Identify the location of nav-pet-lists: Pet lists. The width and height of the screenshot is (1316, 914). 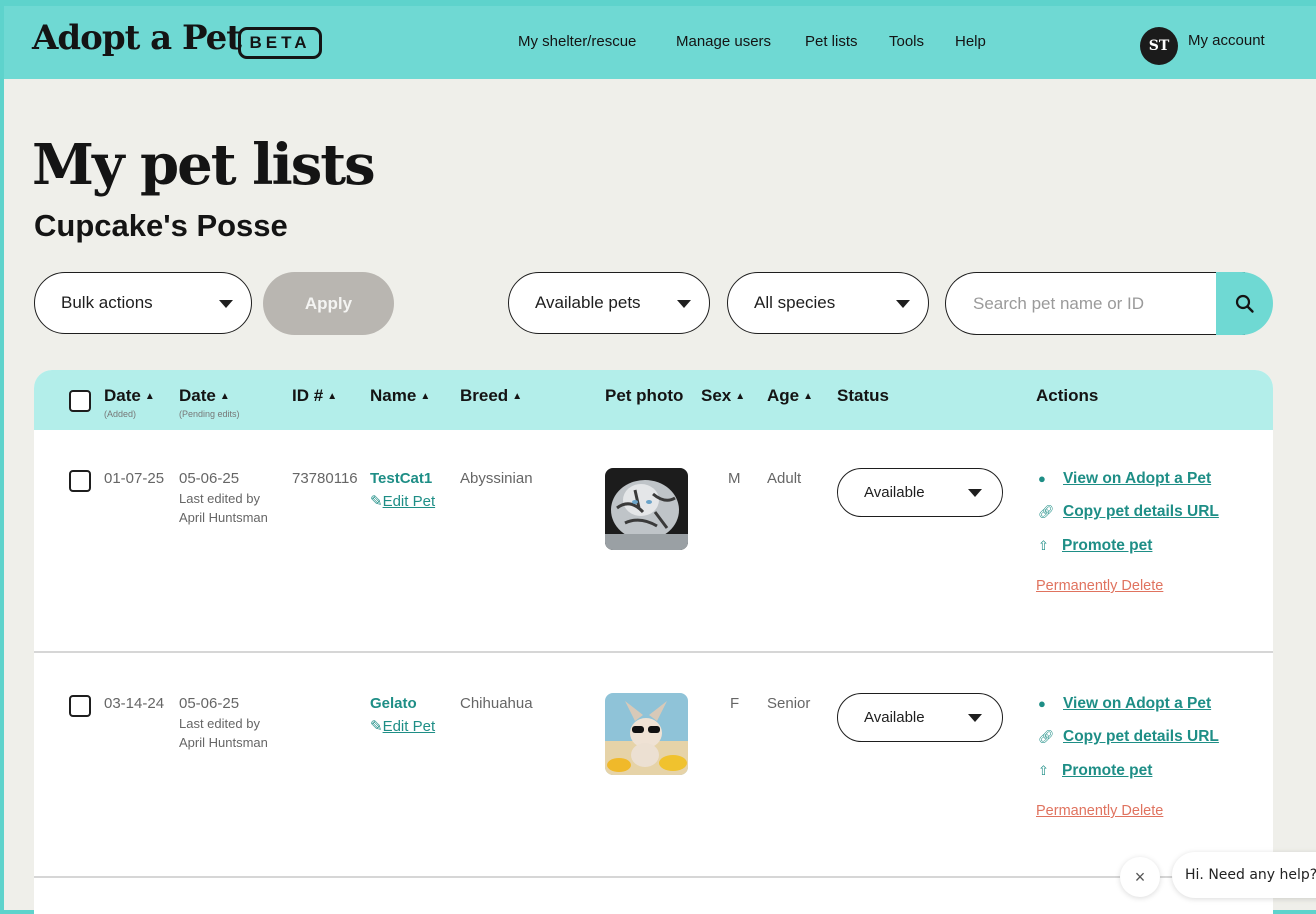
(831, 41).